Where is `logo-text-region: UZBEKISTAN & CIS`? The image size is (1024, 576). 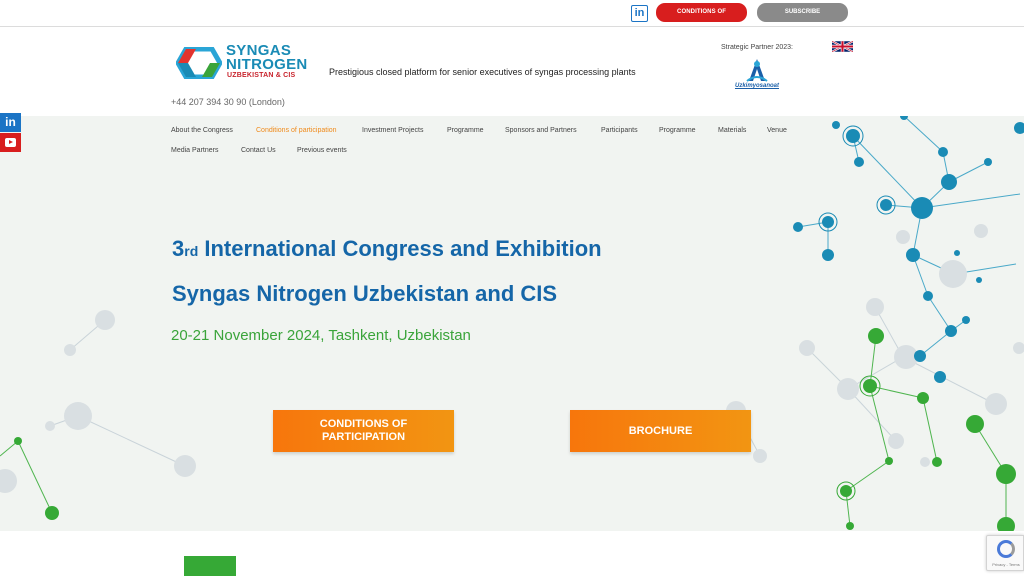 logo-text-region: UZBEKISTAN & CIS is located at coordinates (261, 75).